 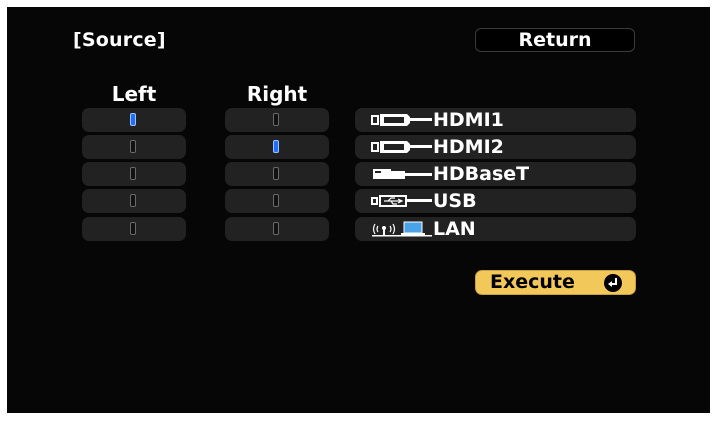 I want to click on source-label: HDMI1, so click(x=468, y=120).